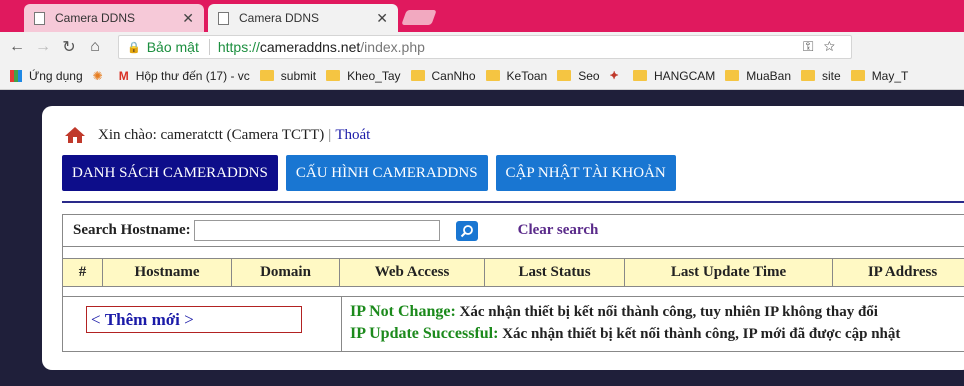 The width and height of the screenshot is (964, 386). I want to click on column-header: Web Access, so click(412, 272).